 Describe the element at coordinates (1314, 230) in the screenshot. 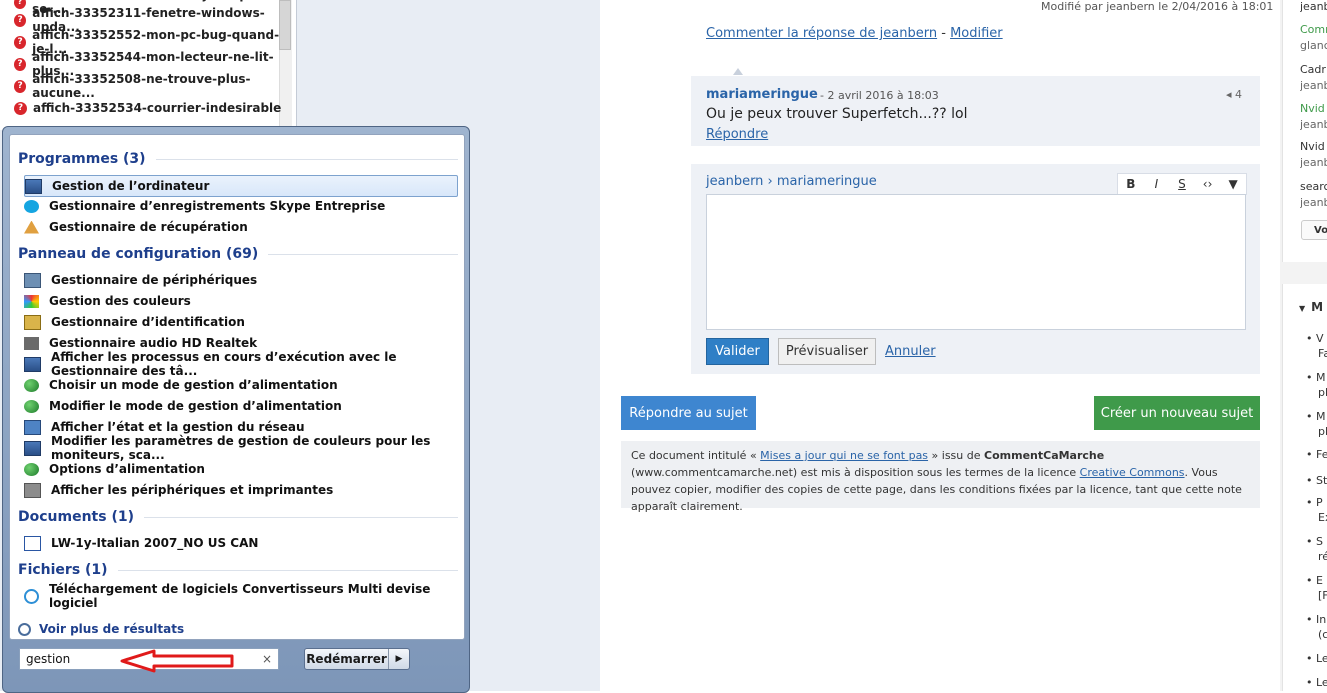

I see `sidebar-view-button: Vo` at that location.